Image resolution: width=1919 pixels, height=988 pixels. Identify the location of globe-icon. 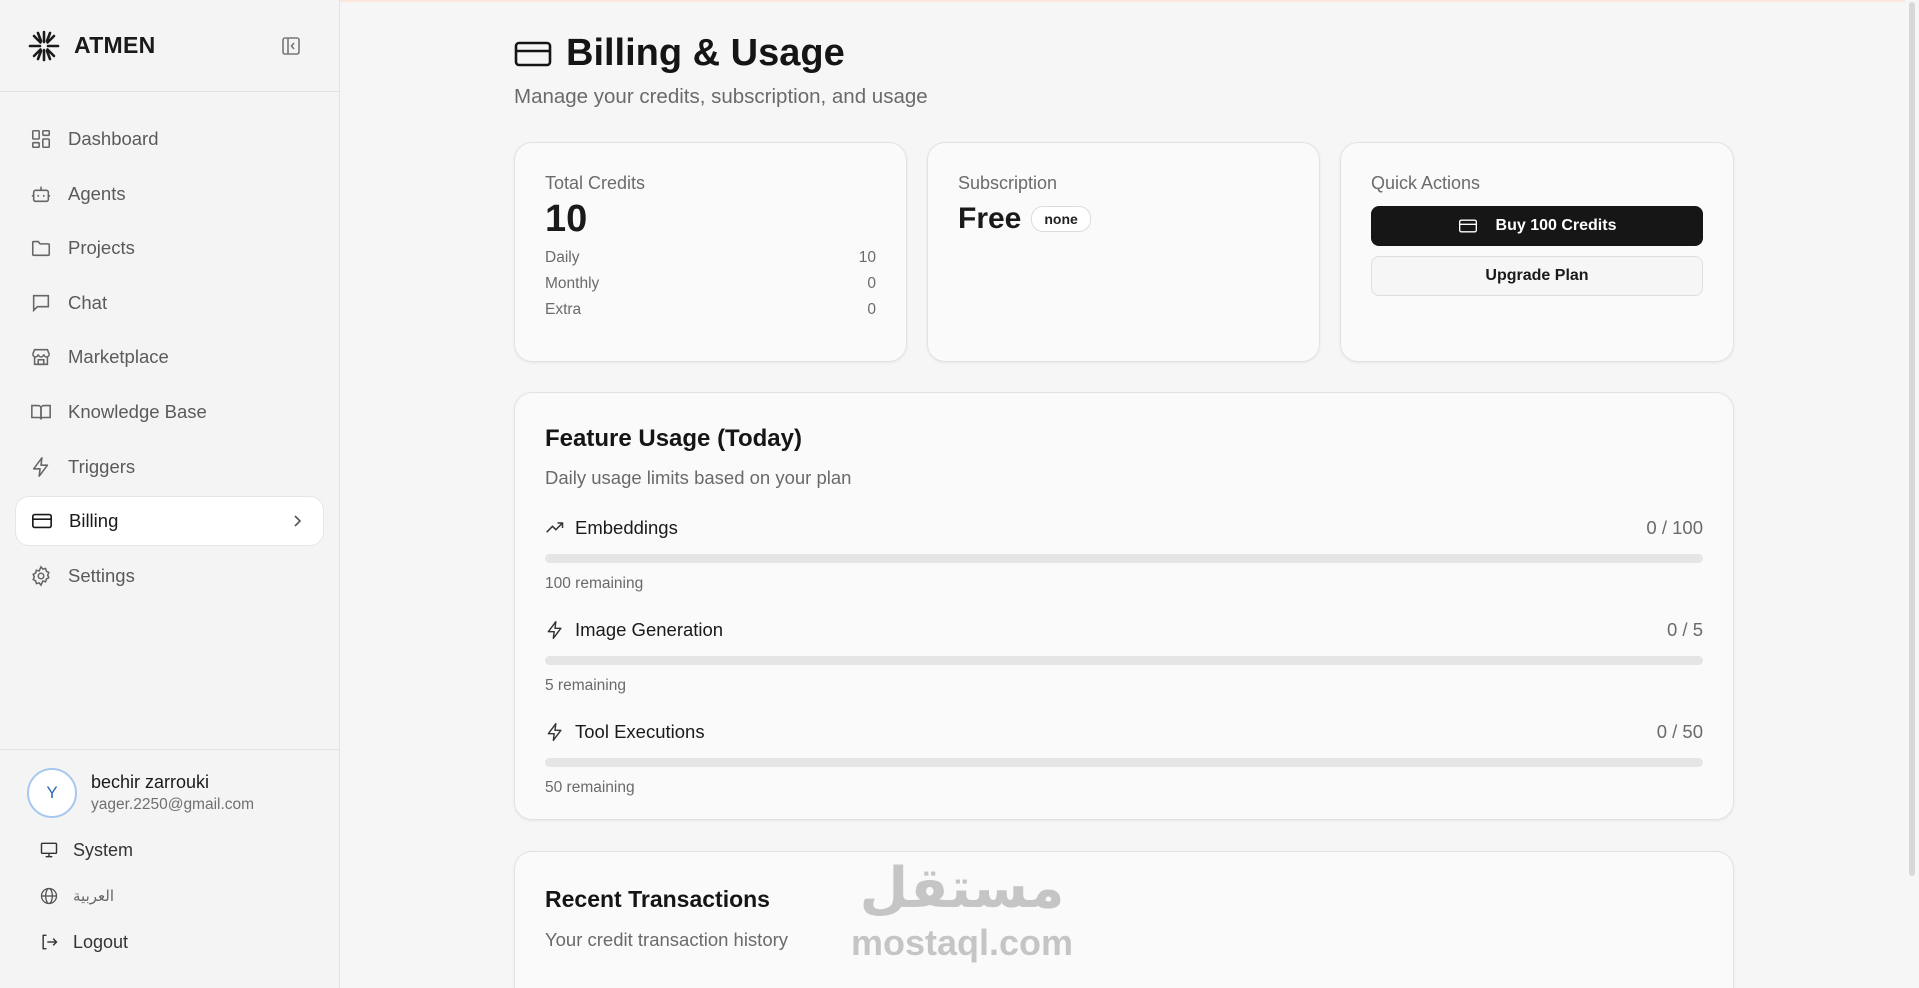
(49, 896).